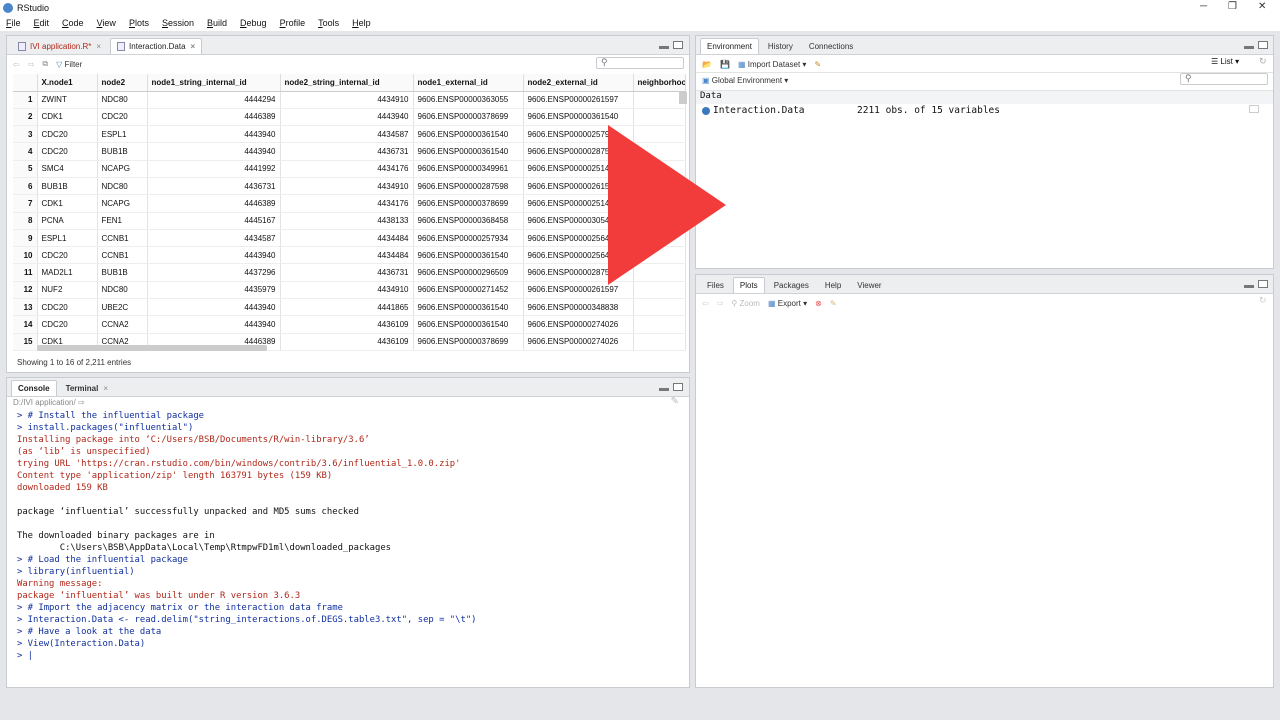 Image resolution: width=1280 pixels, height=720 pixels. What do you see at coordinates (122, 83) in the screenshot?
I see `column-header: node2` at bounding box center [122, 83].